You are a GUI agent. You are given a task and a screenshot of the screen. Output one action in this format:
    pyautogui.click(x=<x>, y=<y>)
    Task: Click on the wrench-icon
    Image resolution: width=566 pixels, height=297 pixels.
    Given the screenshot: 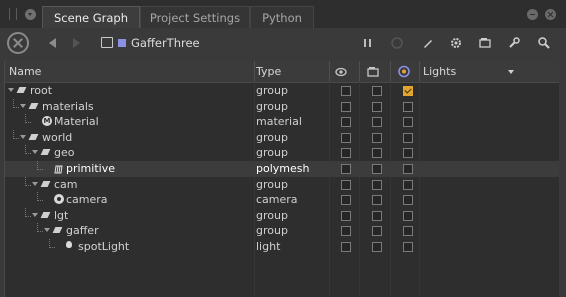 What is the action you would take?
    pyautogui.click(x=514, y=43)
    